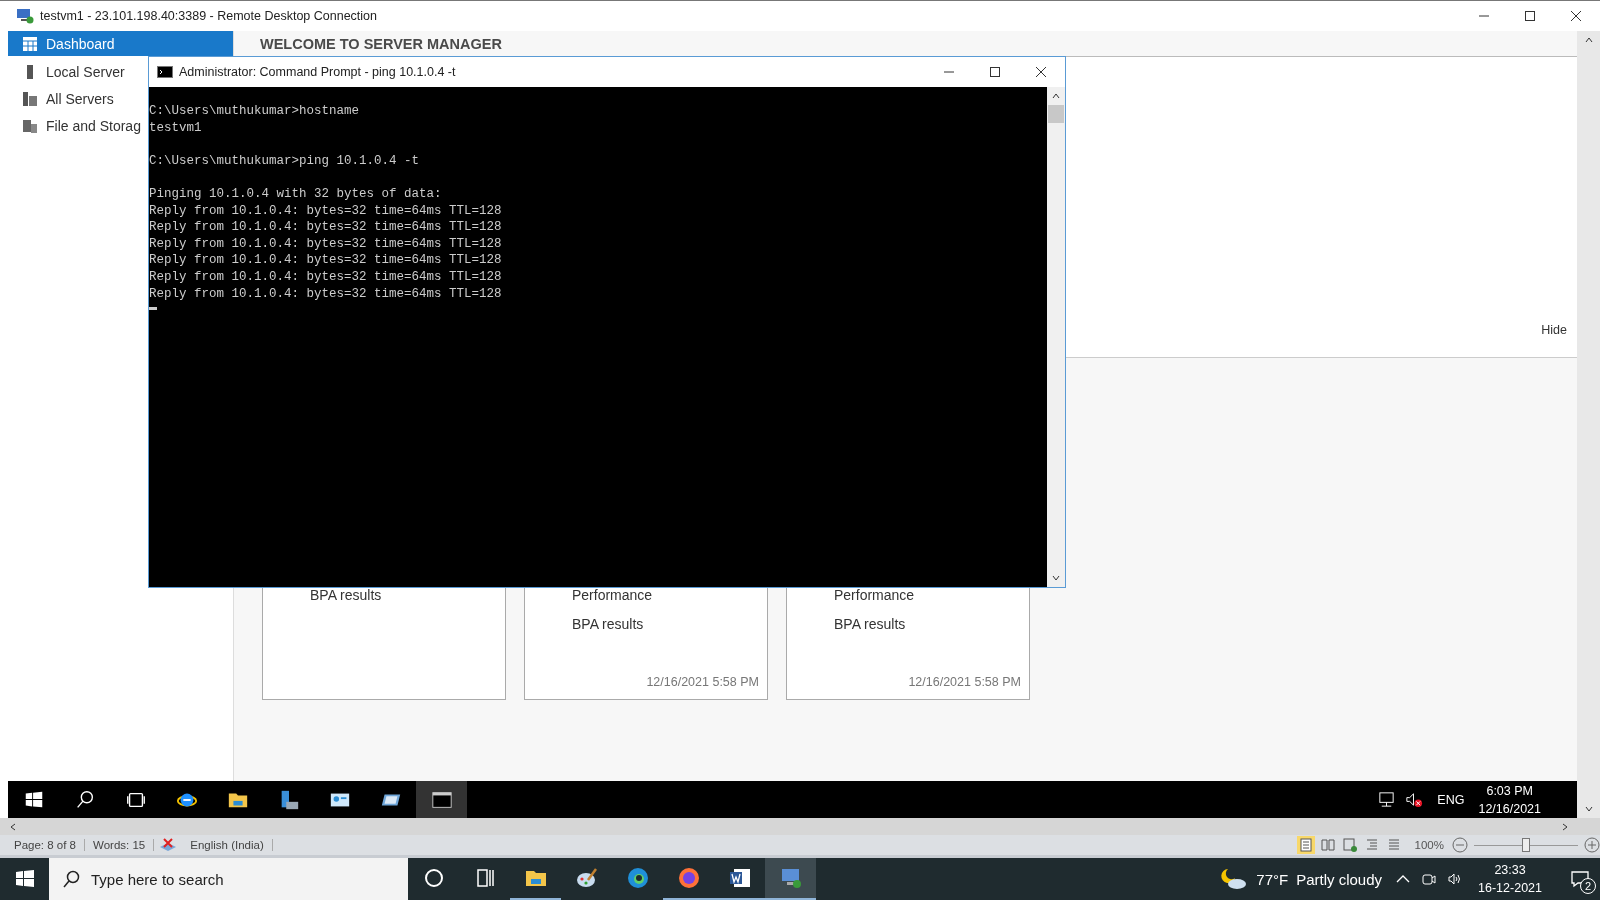  I want to click on scroll-left-icon, so click(13, 826).